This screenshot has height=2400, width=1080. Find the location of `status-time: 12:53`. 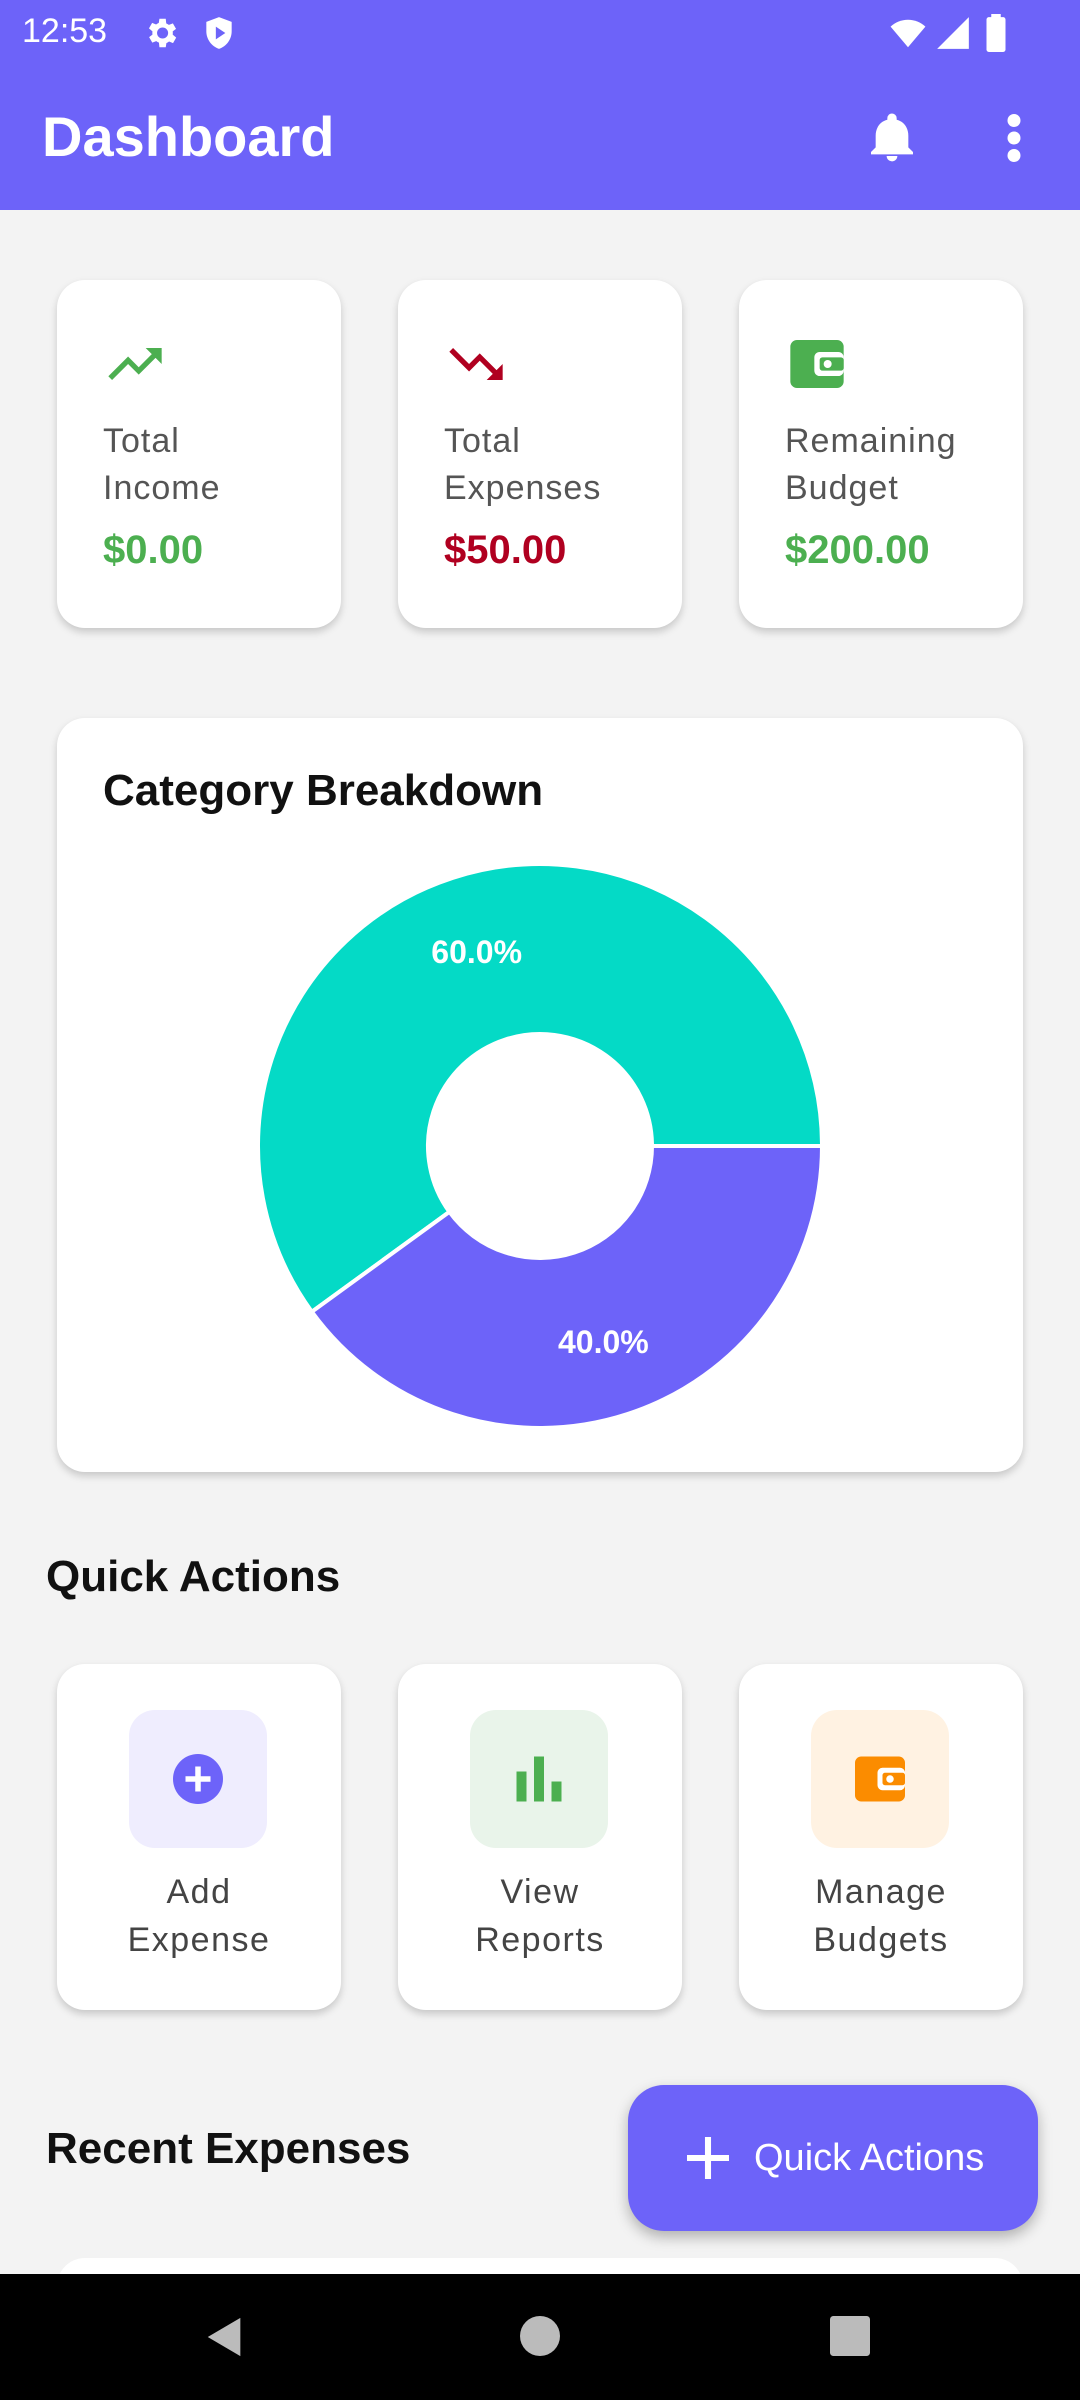

status-time: 12:53 is located at coordinates (65, 31).